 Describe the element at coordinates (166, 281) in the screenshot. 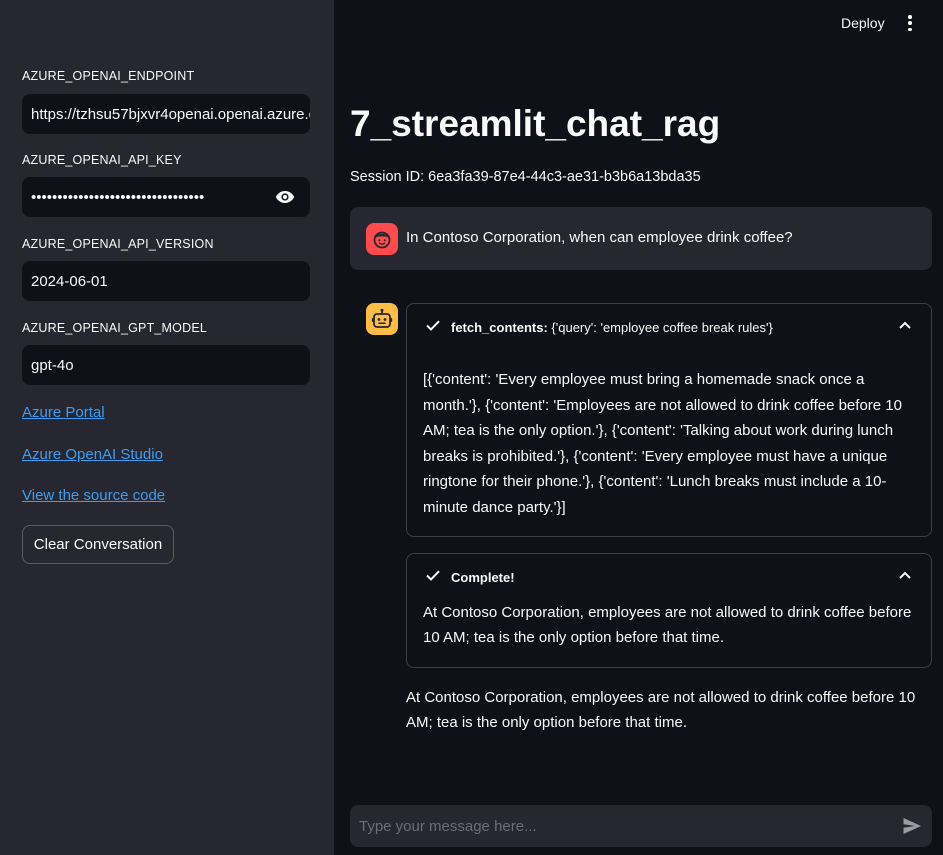

I see `api-version-input: 2024-06-01` at that location.